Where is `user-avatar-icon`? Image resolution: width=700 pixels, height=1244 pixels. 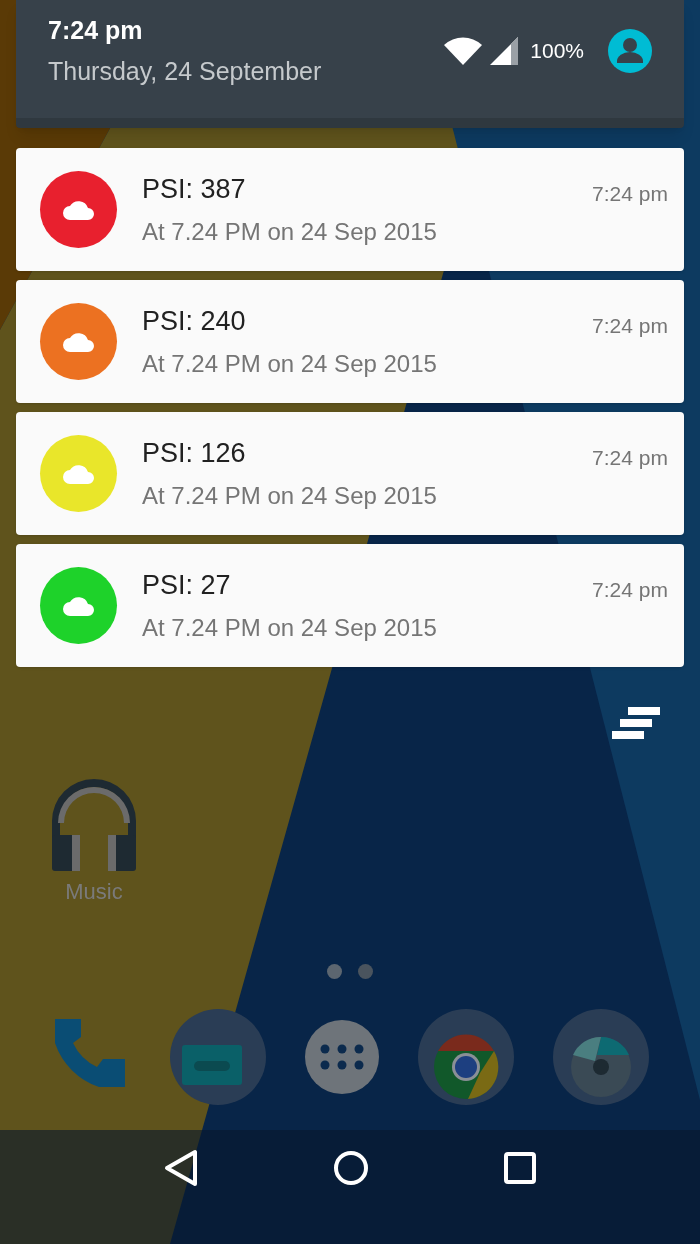 user-avatar-icon is located at coordinates (630, 51).